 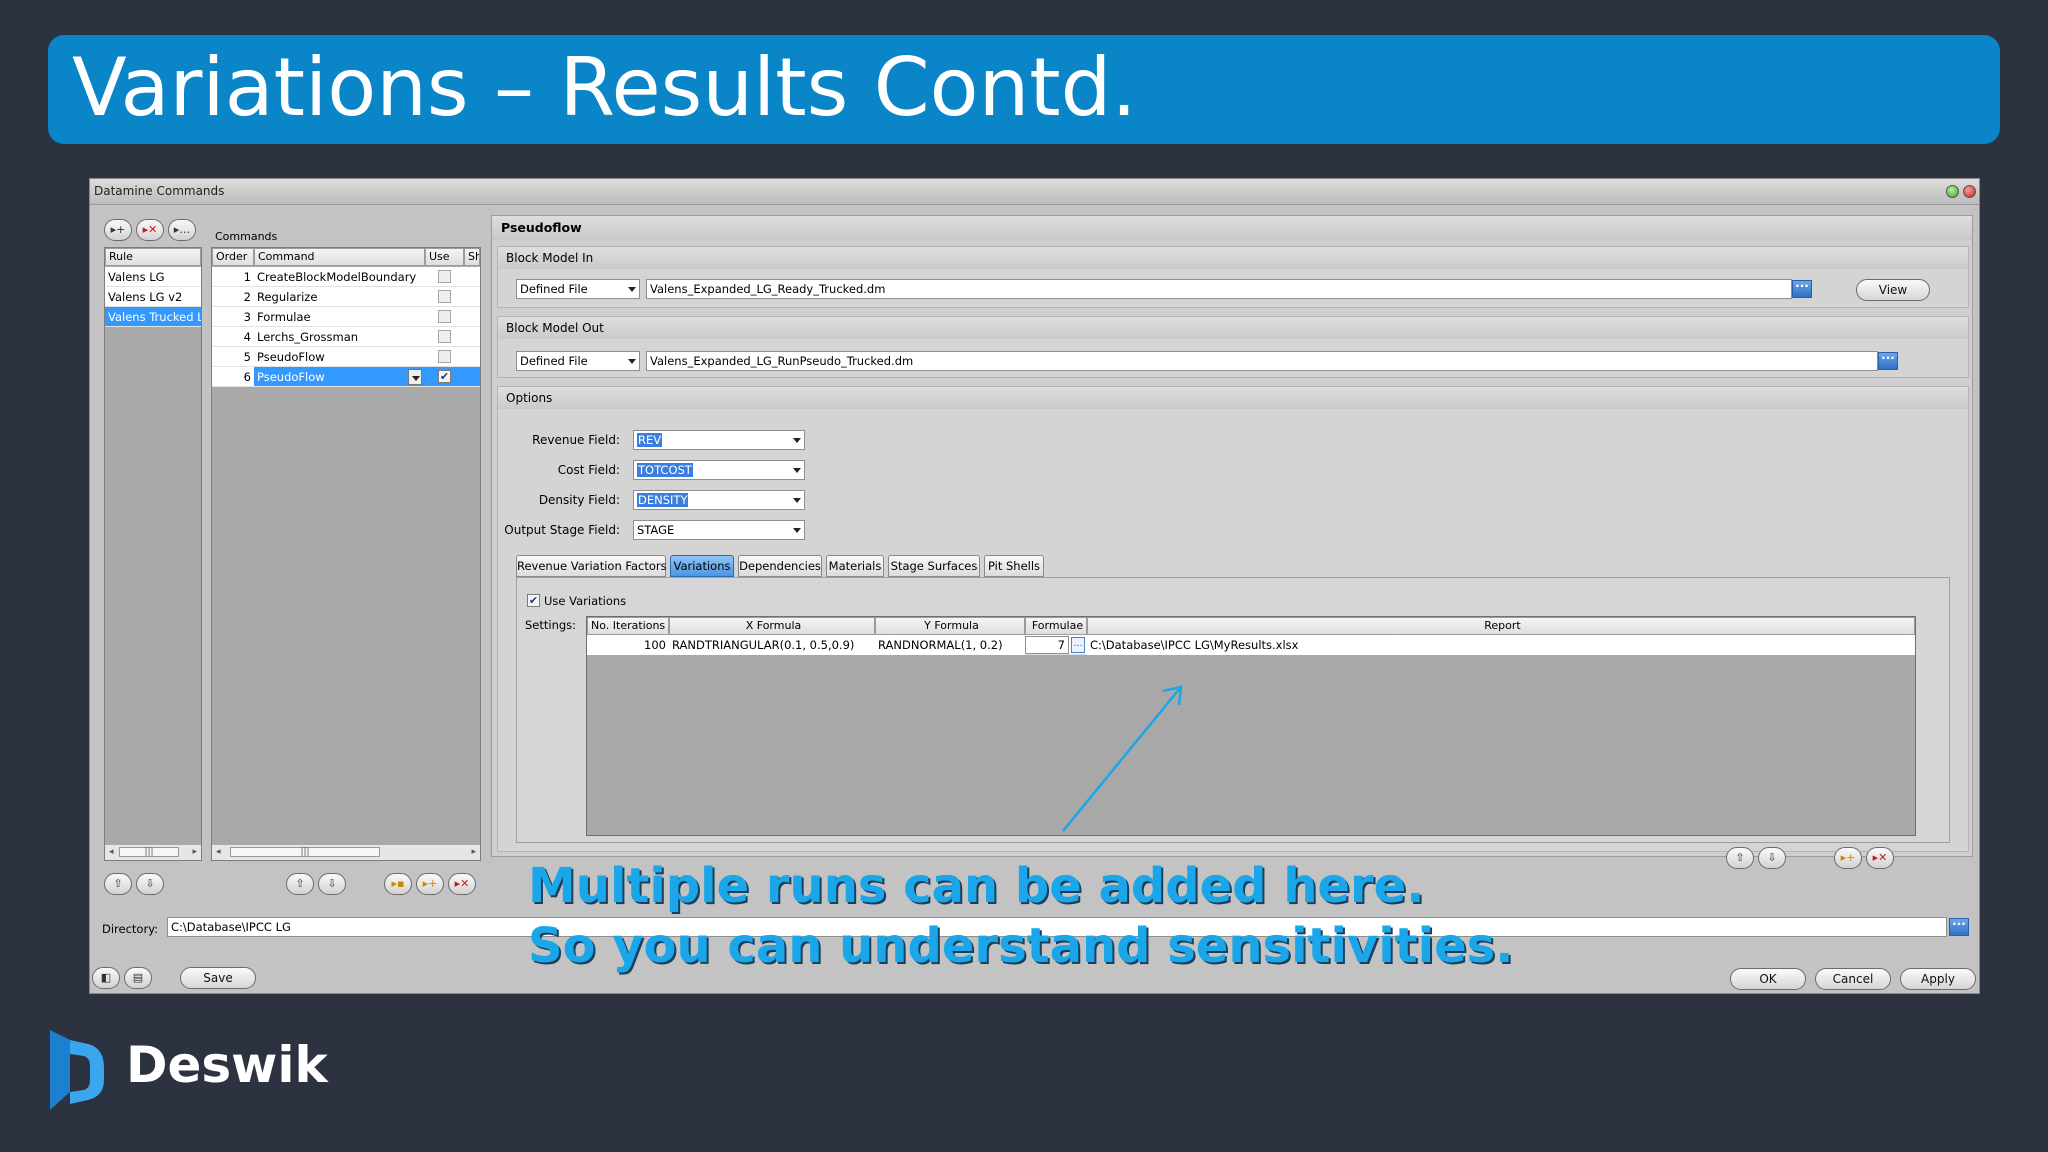 I want to click on deswik-logo-icon, so click(x=77, y=1070).